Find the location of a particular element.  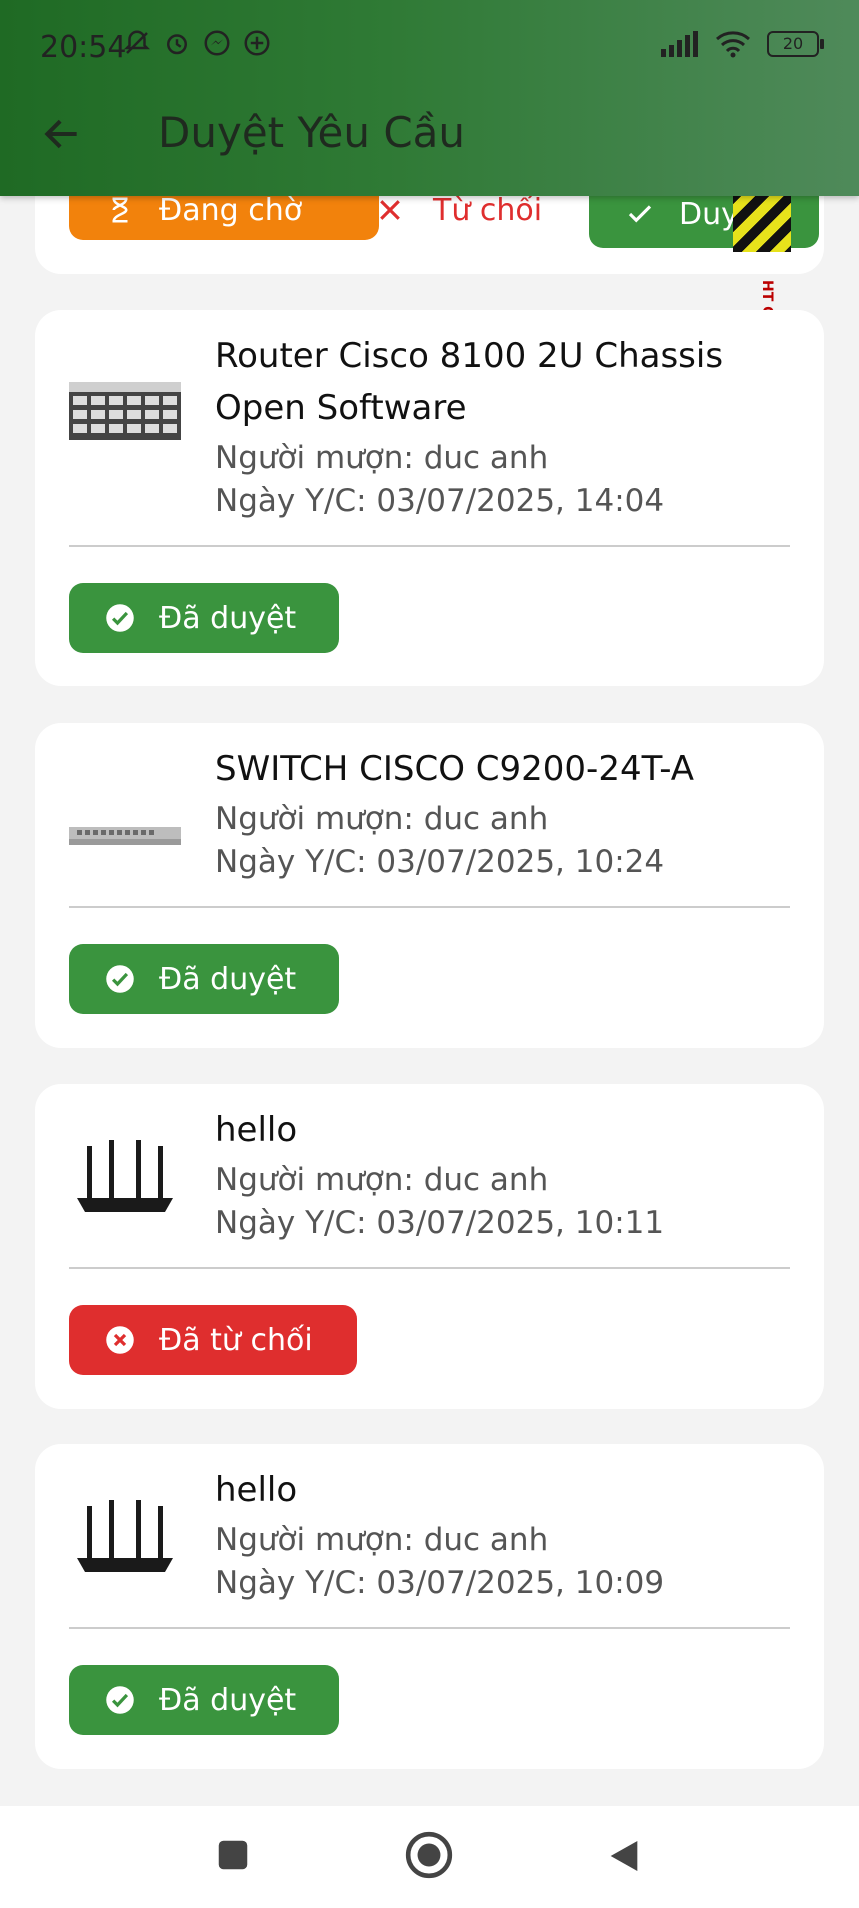

request-date-text: Ngày Y/C: 03/07/2025, 10:11 is located at coordinates (440, 1223).